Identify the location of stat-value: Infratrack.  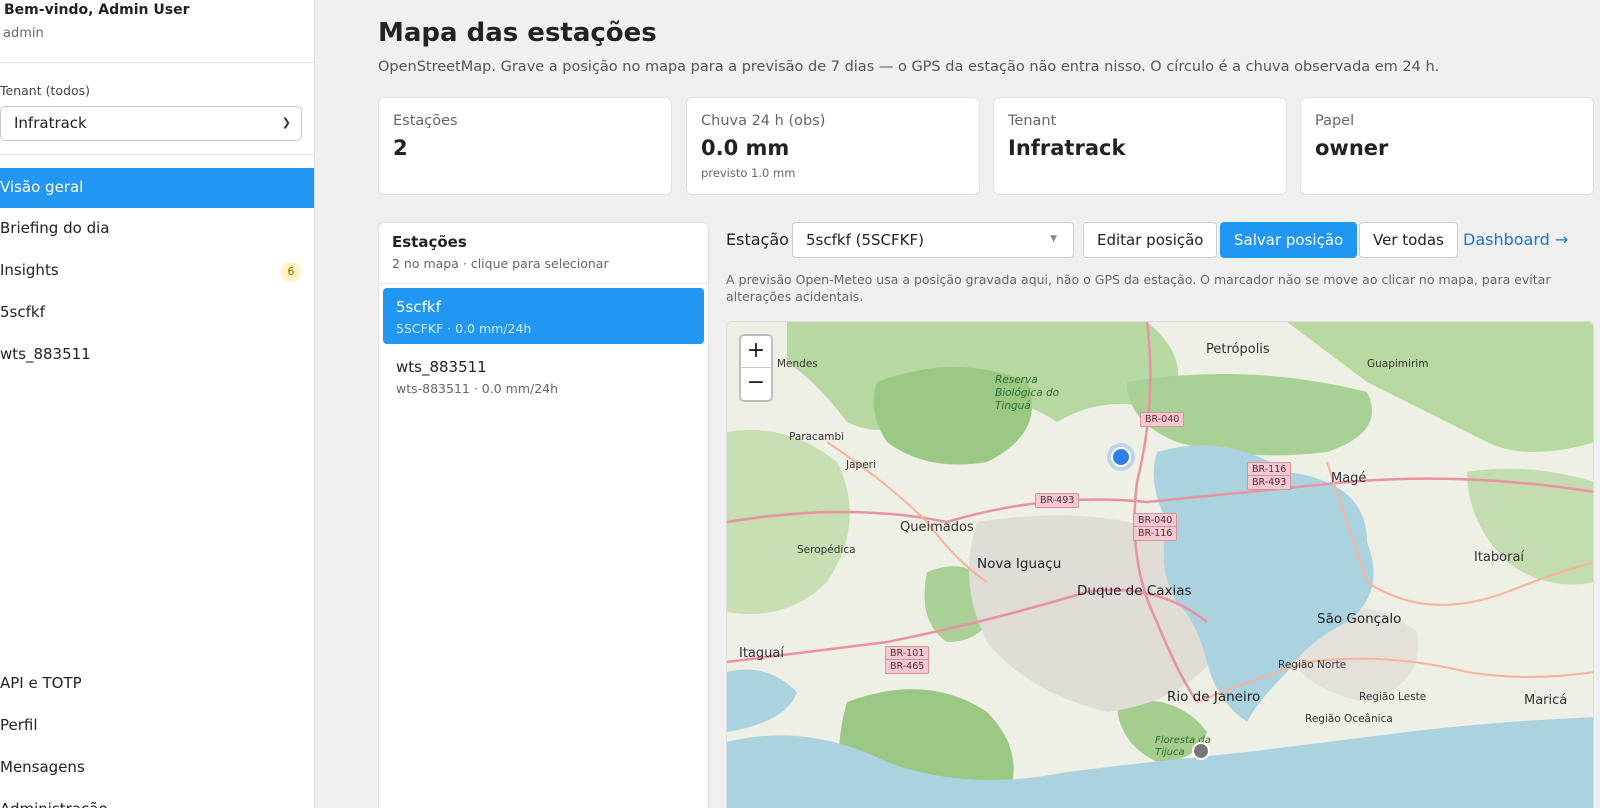
(1067, 148).